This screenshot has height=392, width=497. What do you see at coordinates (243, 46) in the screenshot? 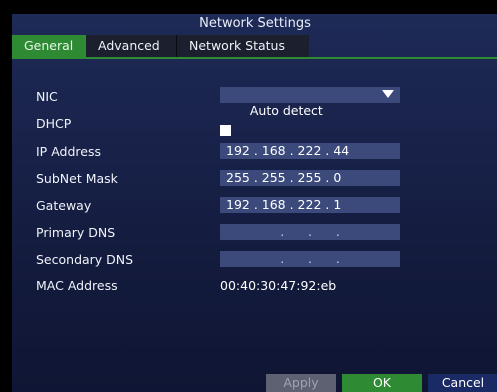
I see `tab-network-status: Network Status` at bounding box center [243, 46].